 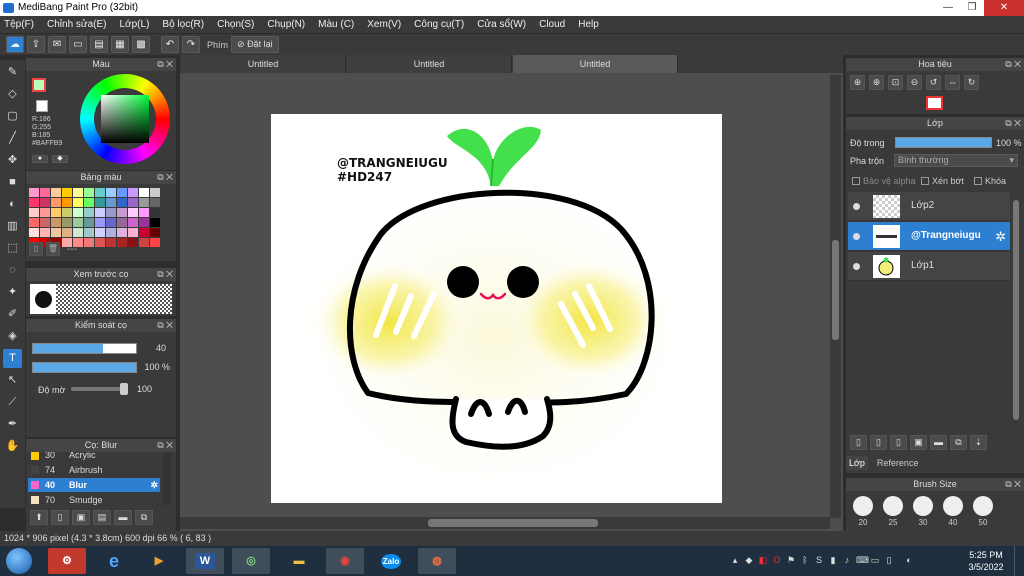 What do you see at coordinates (948, 8) in the screenshot?
I see `minimize-button: —` at bounding box center [948, 8].